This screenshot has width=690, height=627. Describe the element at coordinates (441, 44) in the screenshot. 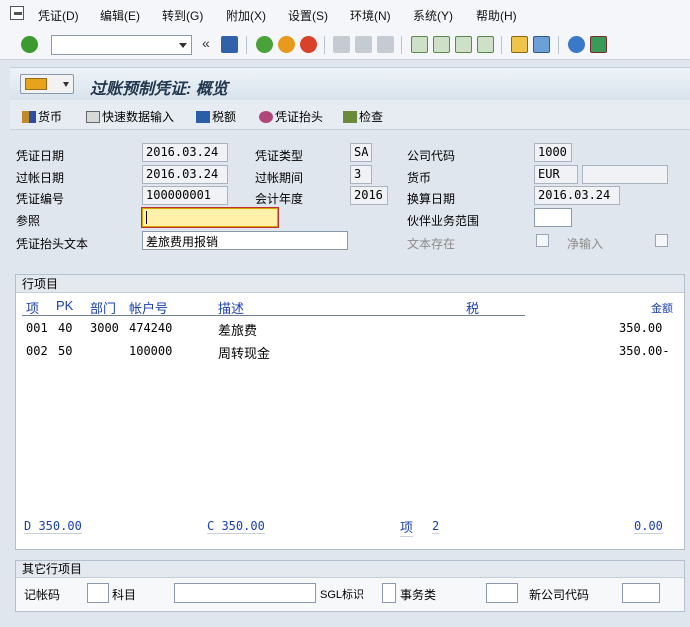

I see `prev-page-icon` at that location.